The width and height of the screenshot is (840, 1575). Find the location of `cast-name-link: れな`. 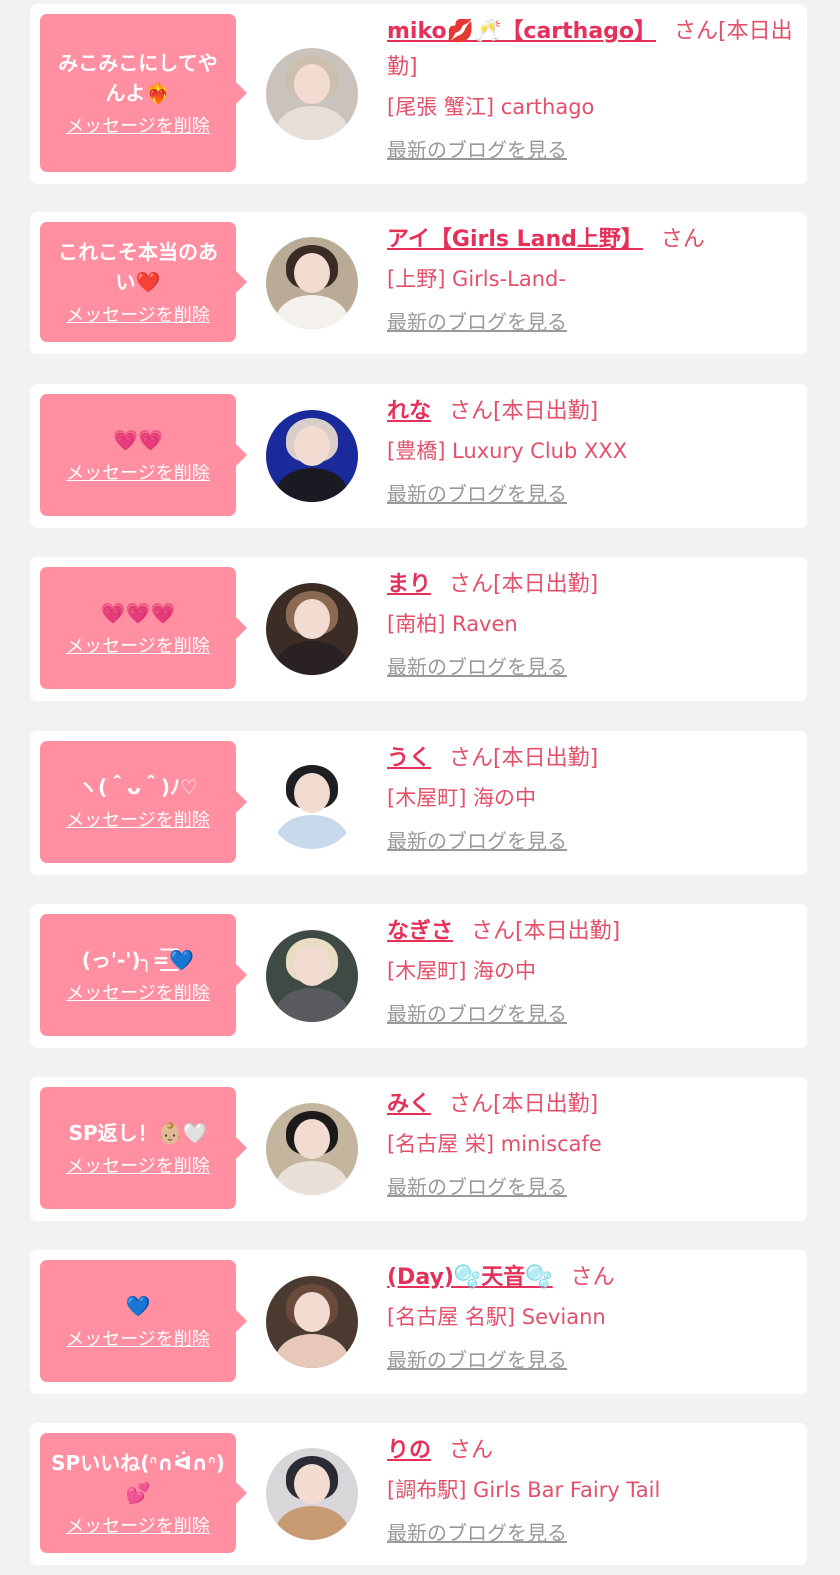

cast-name-link: れな is located at coordinates (409, 411).